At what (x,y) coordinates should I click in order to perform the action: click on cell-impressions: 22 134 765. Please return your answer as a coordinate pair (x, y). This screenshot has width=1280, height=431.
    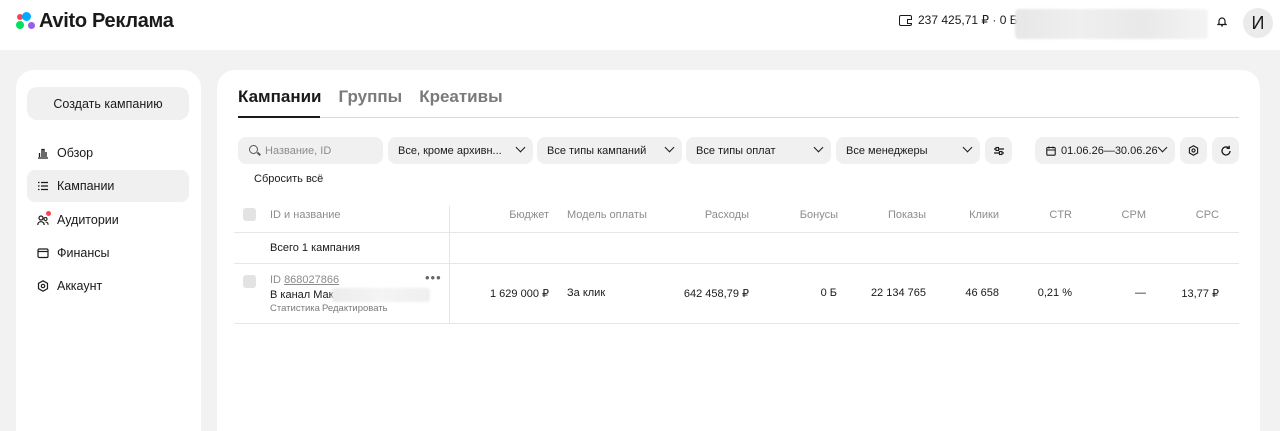
    Looking at the image, I should click on (898, 293).